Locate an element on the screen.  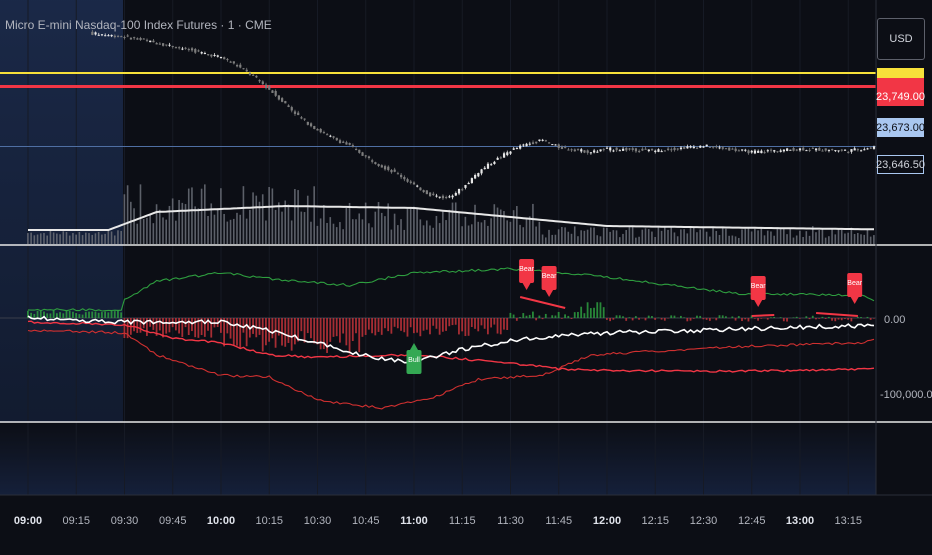
currency-button: USD is located at coordinates (901, 39).